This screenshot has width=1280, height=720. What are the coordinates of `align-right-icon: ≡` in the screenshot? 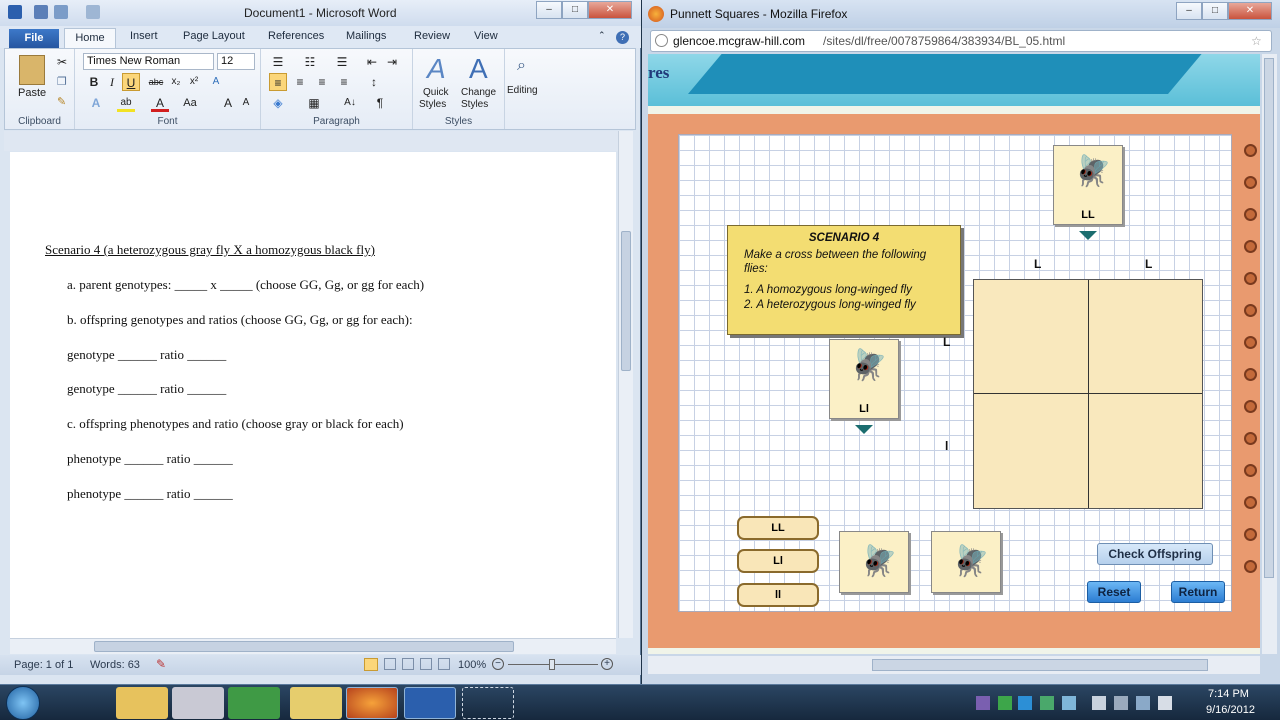 It's located at (322, 82).